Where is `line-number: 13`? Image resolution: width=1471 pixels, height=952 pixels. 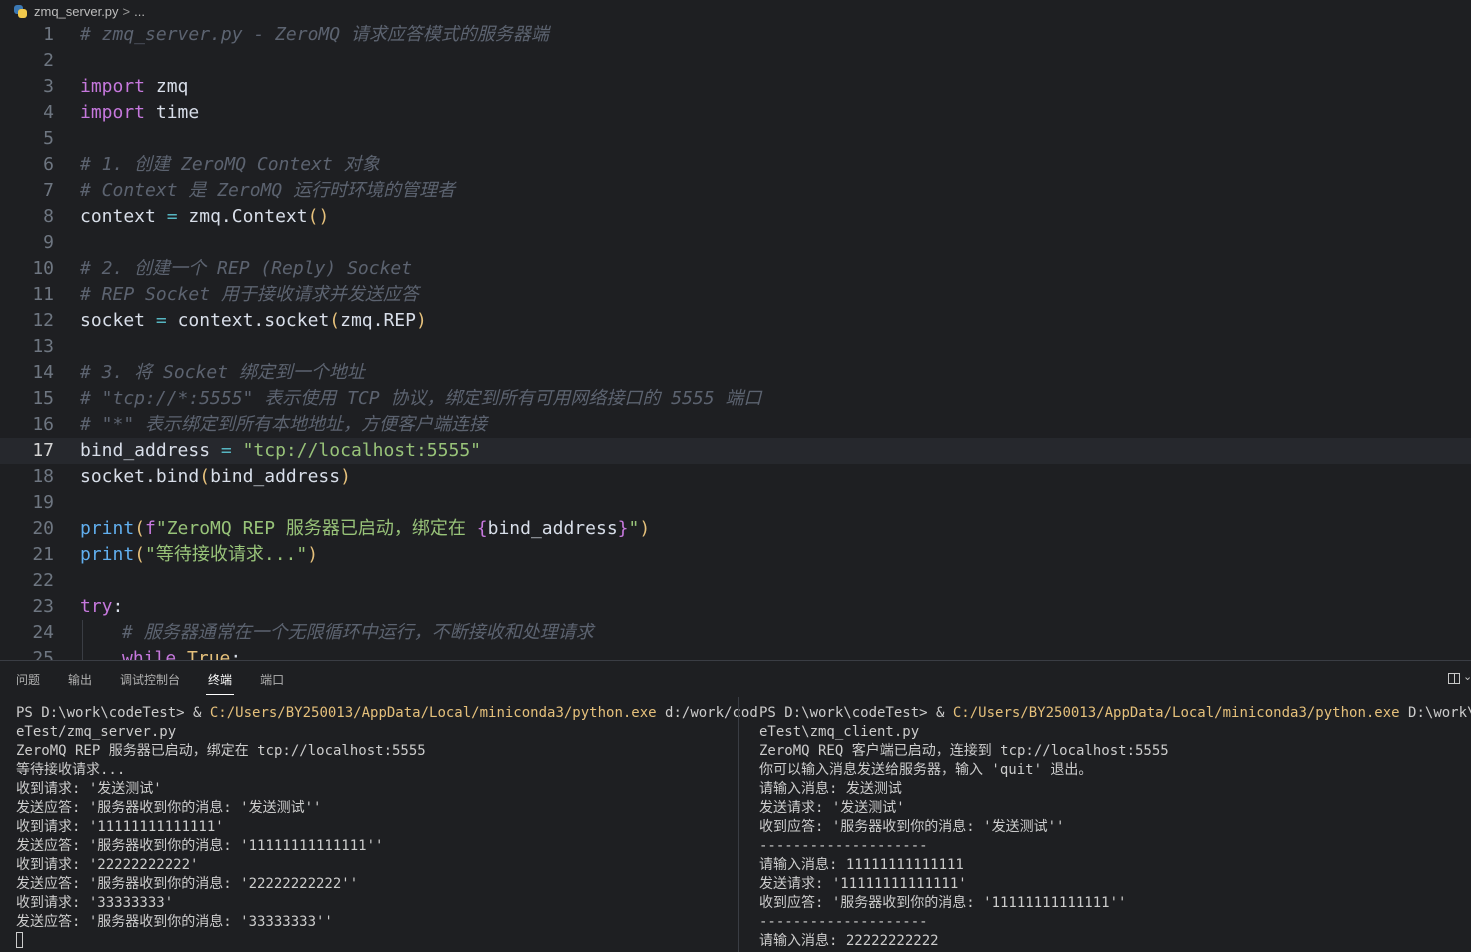 line-number: 13 is located at coordinates (43, 346).